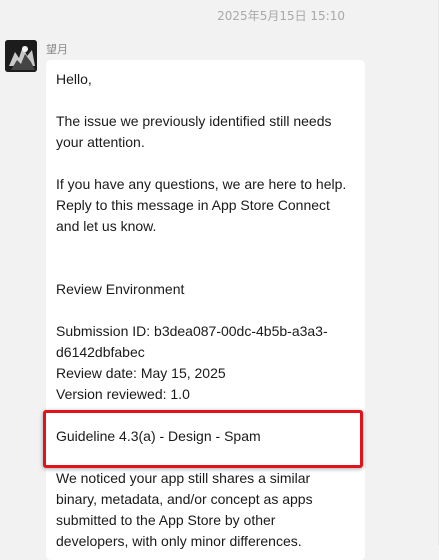  What do you see at coordinates (281, 16) in the screenshot?
I see `message-timestamp: 2025年5月15日 15:10` at bounding box center [281, 16].